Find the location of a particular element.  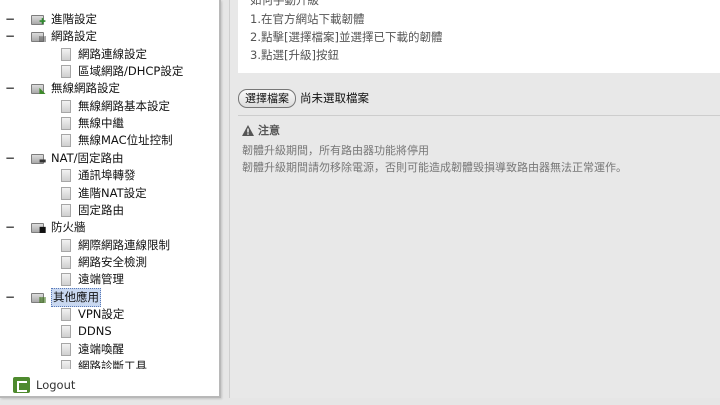

instruction-step: 3.點選[升級]按鈕 is located at coordinates (294, 55).